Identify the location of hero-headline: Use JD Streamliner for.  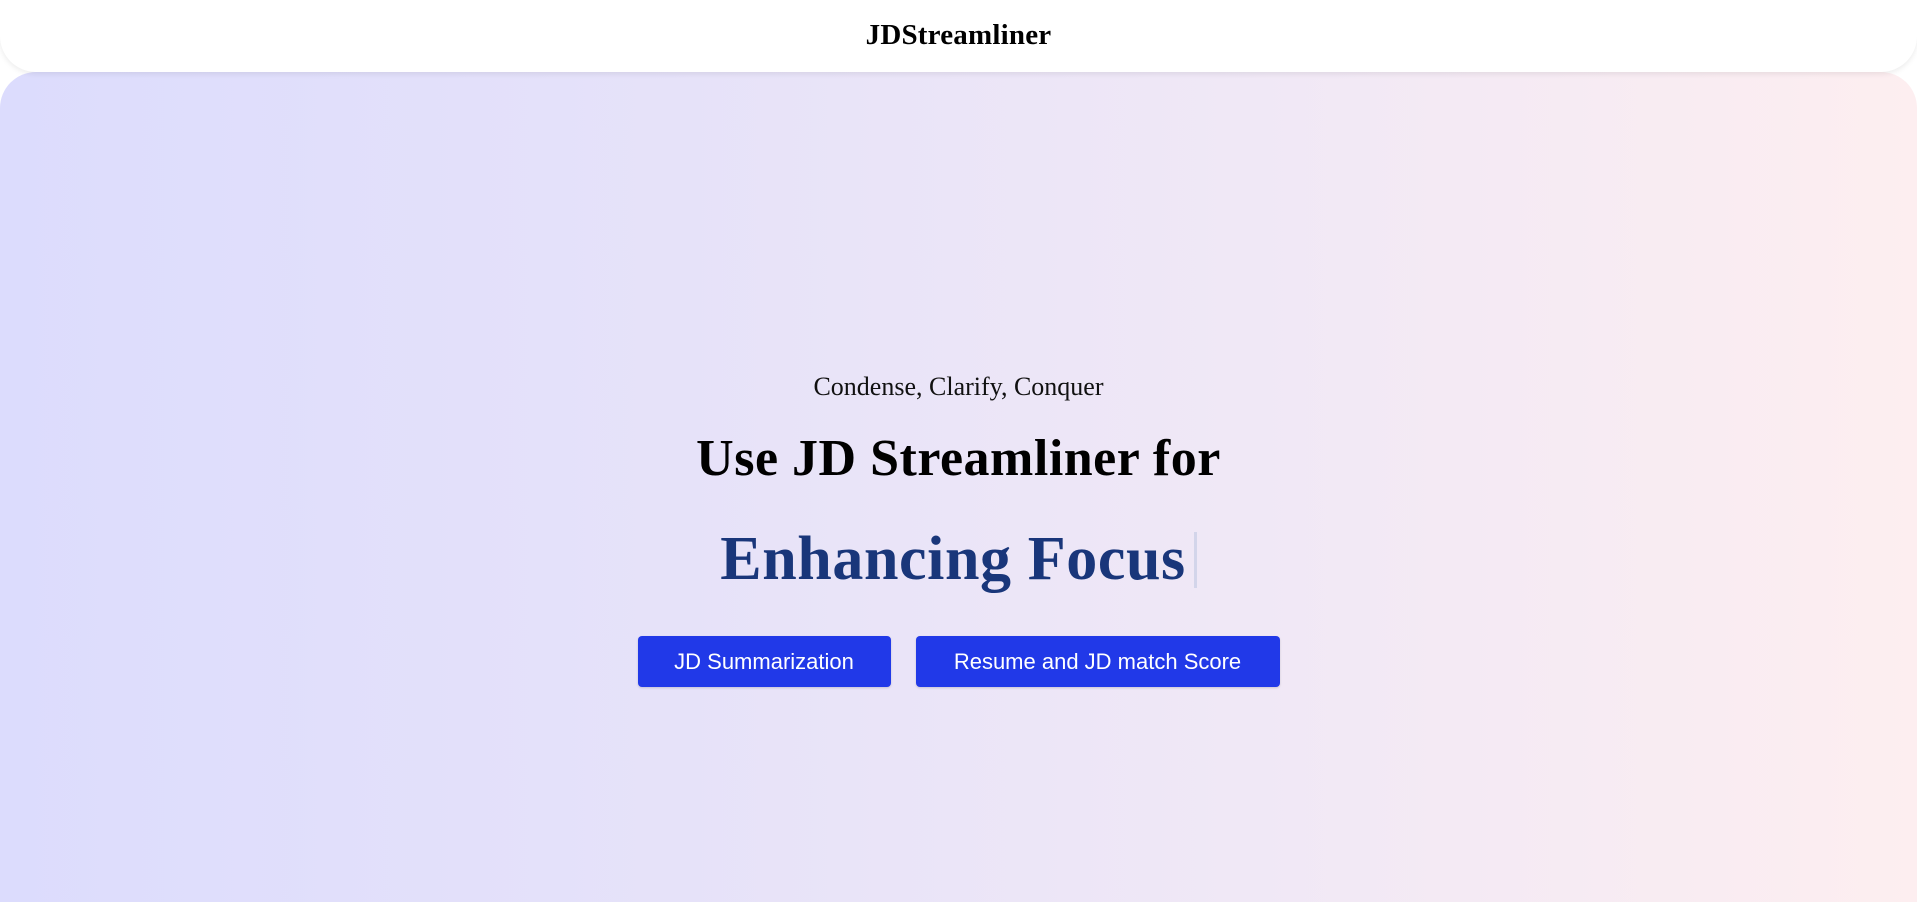
(958, 458).